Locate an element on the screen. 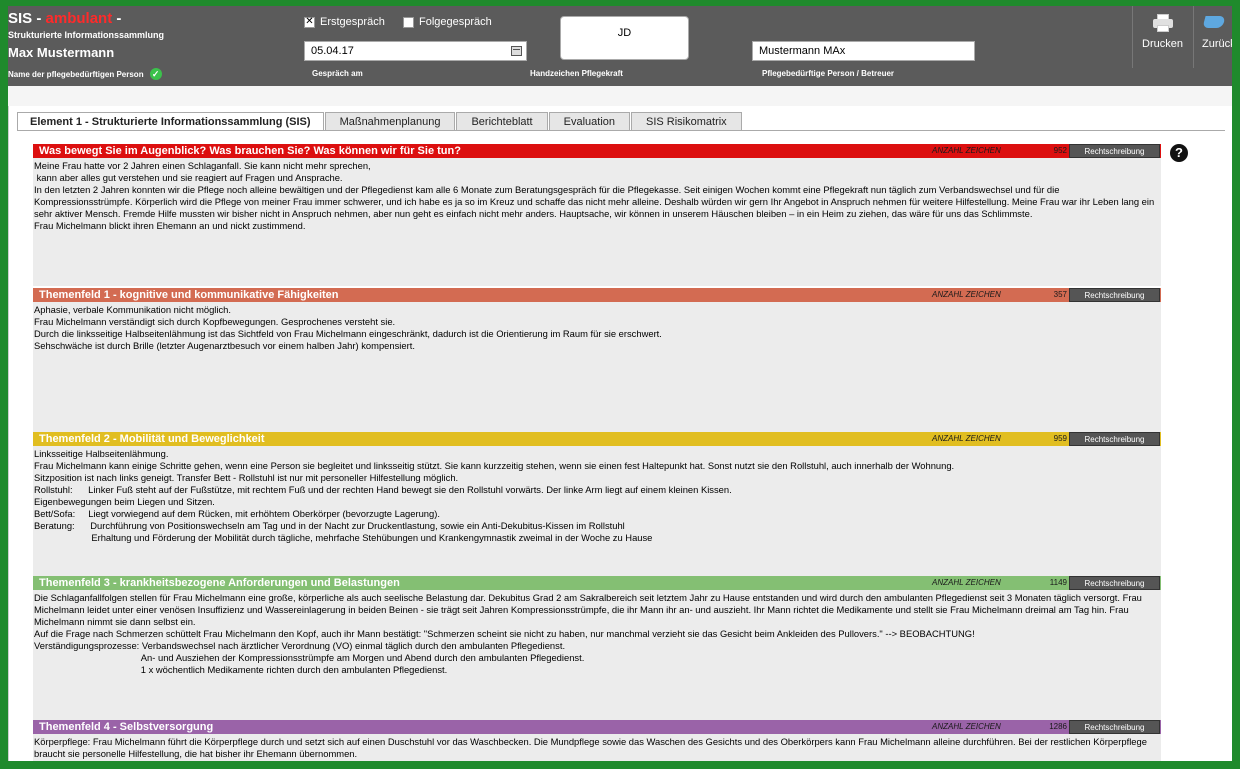 Image resolution: width=1240 pixels, height=769 pixels. erstgespraech-checkbox: ✕ Erstgespräch is located at coordinates (344, 22).